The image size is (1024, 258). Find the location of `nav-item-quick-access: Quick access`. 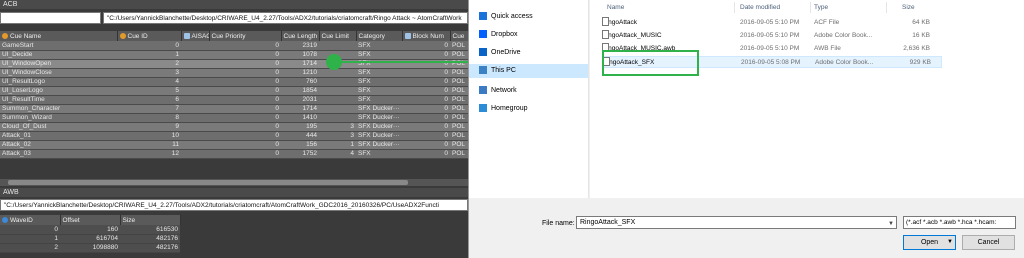

nav-item-quick-access: Quick access is located at coordinates (533, 17).